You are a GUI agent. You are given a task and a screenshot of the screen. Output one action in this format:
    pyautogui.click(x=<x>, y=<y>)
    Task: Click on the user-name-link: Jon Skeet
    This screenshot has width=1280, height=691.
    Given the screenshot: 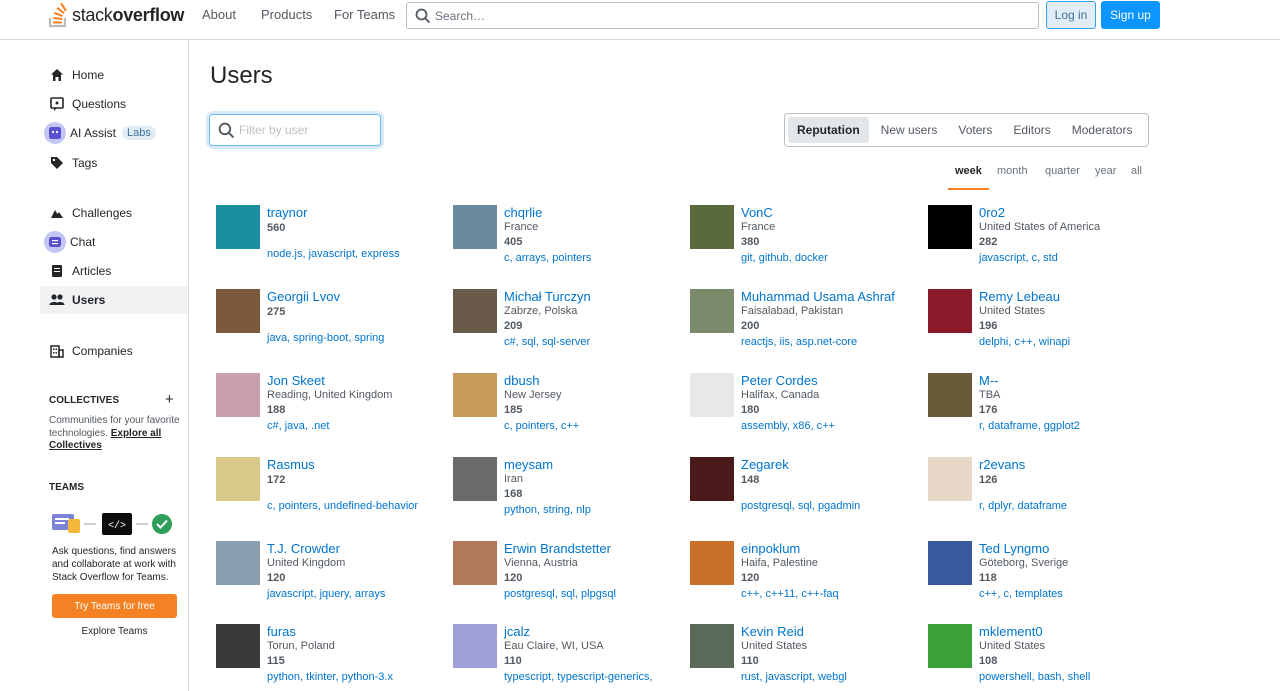 What is the action you would take?
    pyautogui.click(x=296, y=380)
    